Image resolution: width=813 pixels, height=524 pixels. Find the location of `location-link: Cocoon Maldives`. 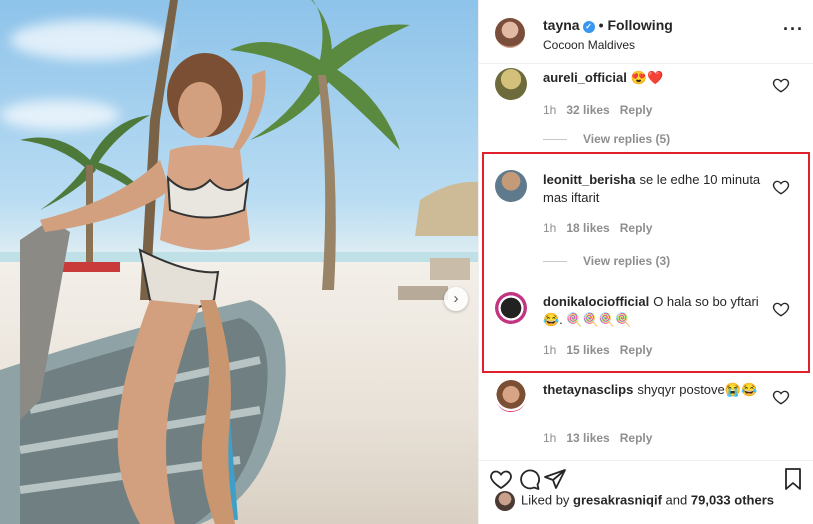

location-link: Cocoon Maldives is located at coordinates (589, 45).